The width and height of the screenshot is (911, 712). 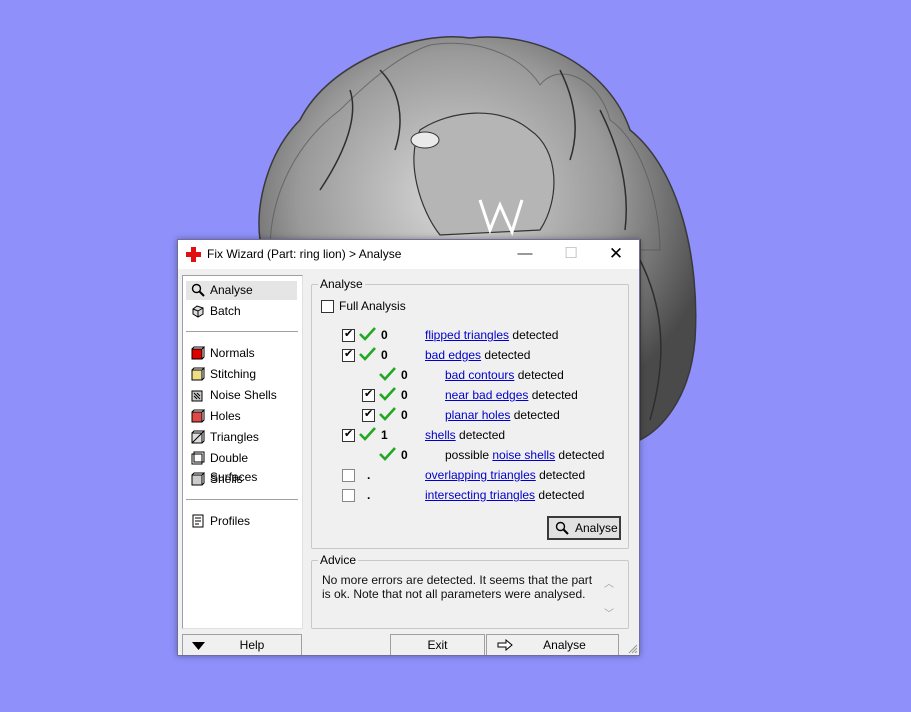 I want to click on planar-holes-row: planar holes detected, so click(x=502, y=415).